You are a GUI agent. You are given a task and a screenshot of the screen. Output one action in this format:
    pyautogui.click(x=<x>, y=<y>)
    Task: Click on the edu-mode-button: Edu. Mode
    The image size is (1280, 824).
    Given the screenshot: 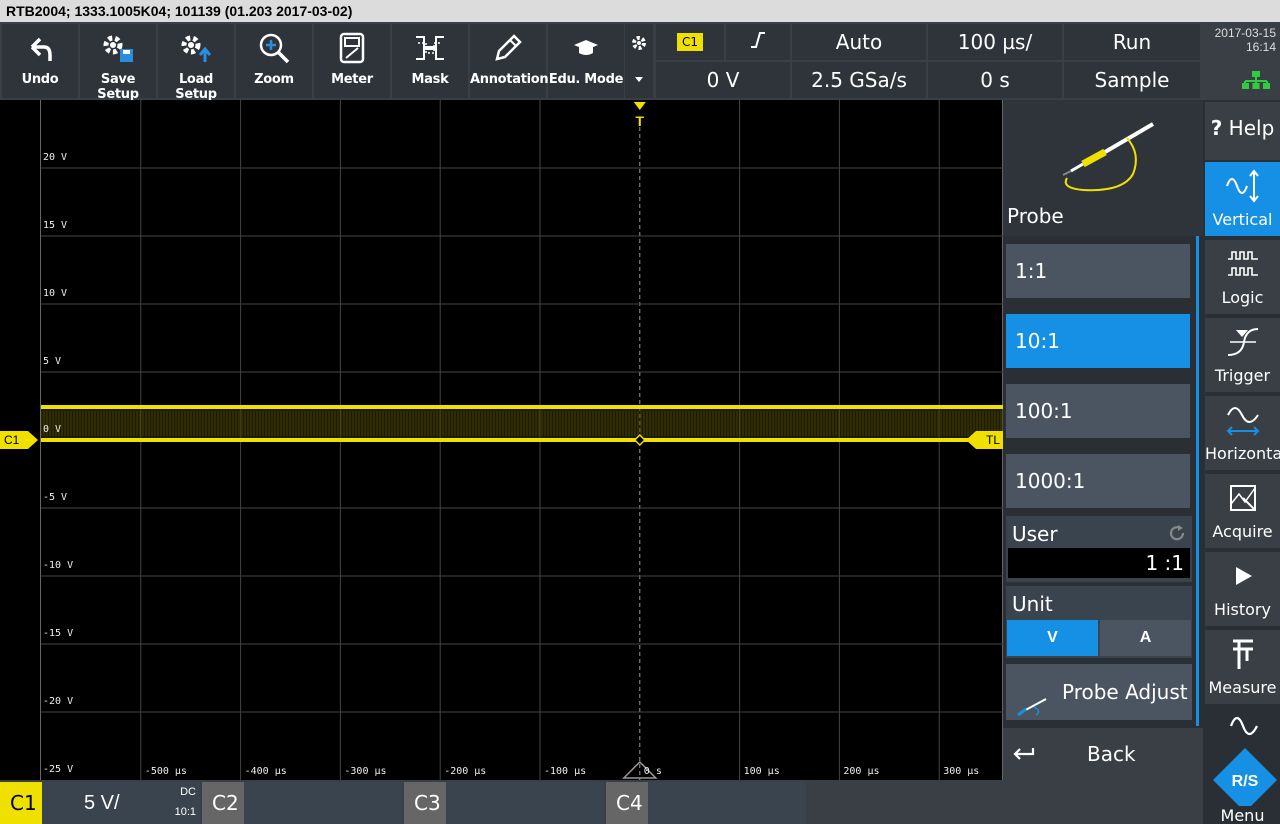 What is the action you would take?
    pyautogui.click(x=586, y=61)
    